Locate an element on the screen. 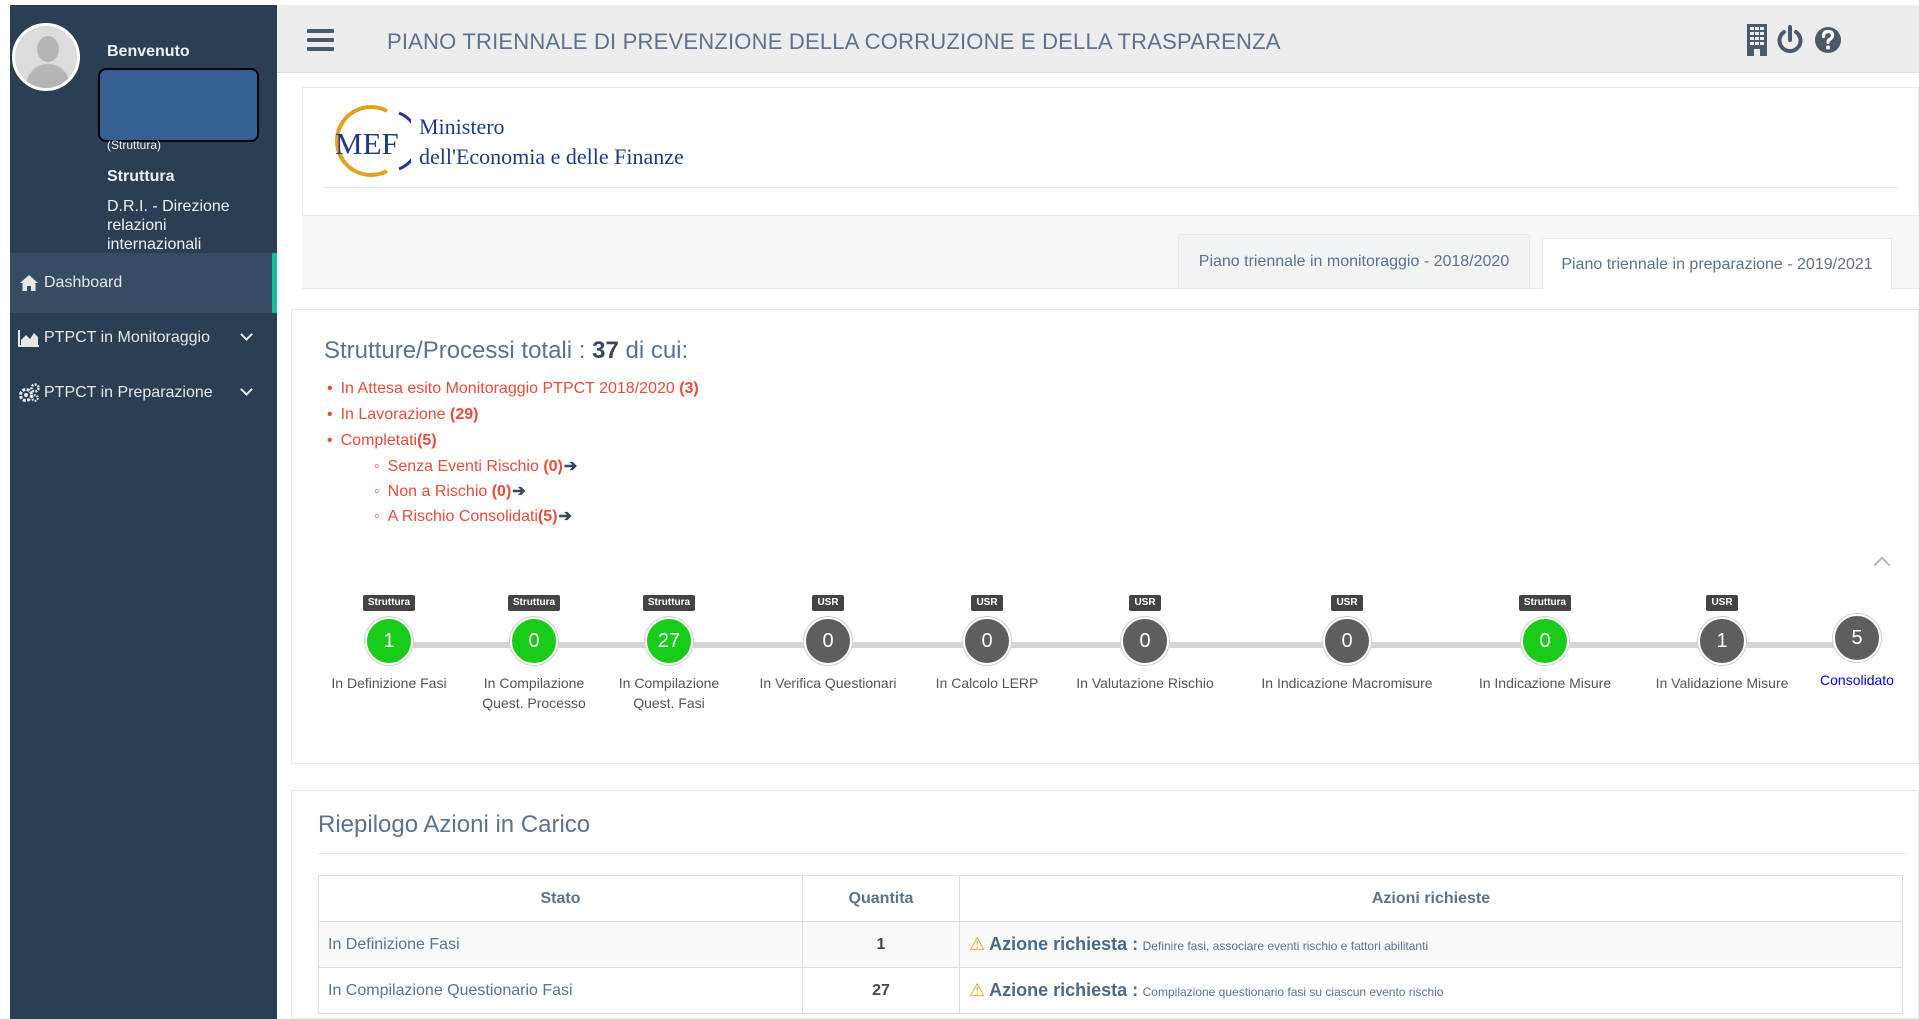 The height and width of the screenshot is (1019, 1919). step-count-circle: 5 is located at coordinates (1857, 638).